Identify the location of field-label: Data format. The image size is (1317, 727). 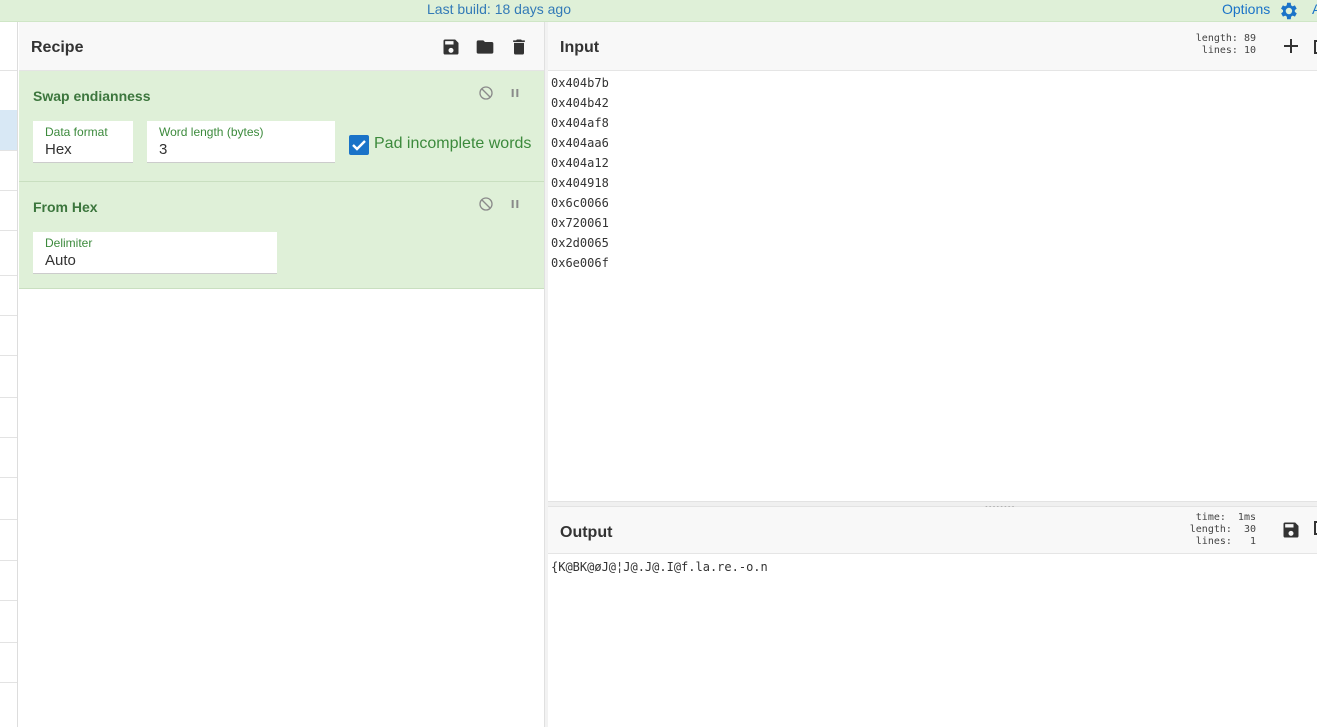
(76, 132).